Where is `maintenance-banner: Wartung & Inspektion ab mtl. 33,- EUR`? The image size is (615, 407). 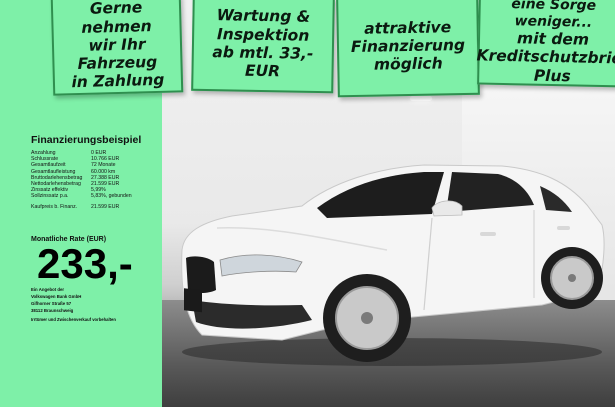 maintenance-banner: Wartung & Inspektion ab mtl. 33,- EUR is located at coordinates (263, 47).